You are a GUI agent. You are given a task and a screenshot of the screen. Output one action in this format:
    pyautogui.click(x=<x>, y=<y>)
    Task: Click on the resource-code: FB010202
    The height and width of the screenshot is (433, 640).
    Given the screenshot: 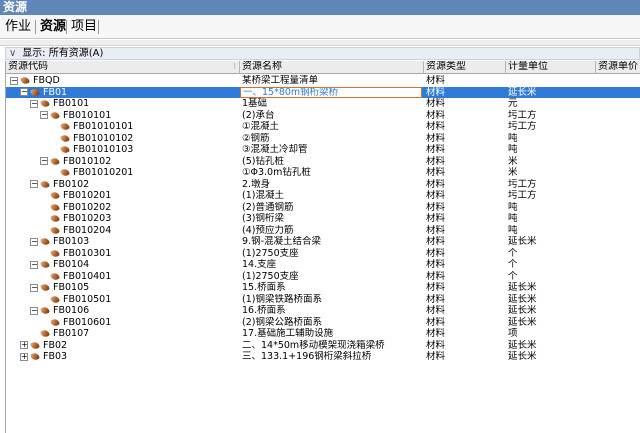 What is the action you would take?
    pyautogui.click(x=87, y=207)
    